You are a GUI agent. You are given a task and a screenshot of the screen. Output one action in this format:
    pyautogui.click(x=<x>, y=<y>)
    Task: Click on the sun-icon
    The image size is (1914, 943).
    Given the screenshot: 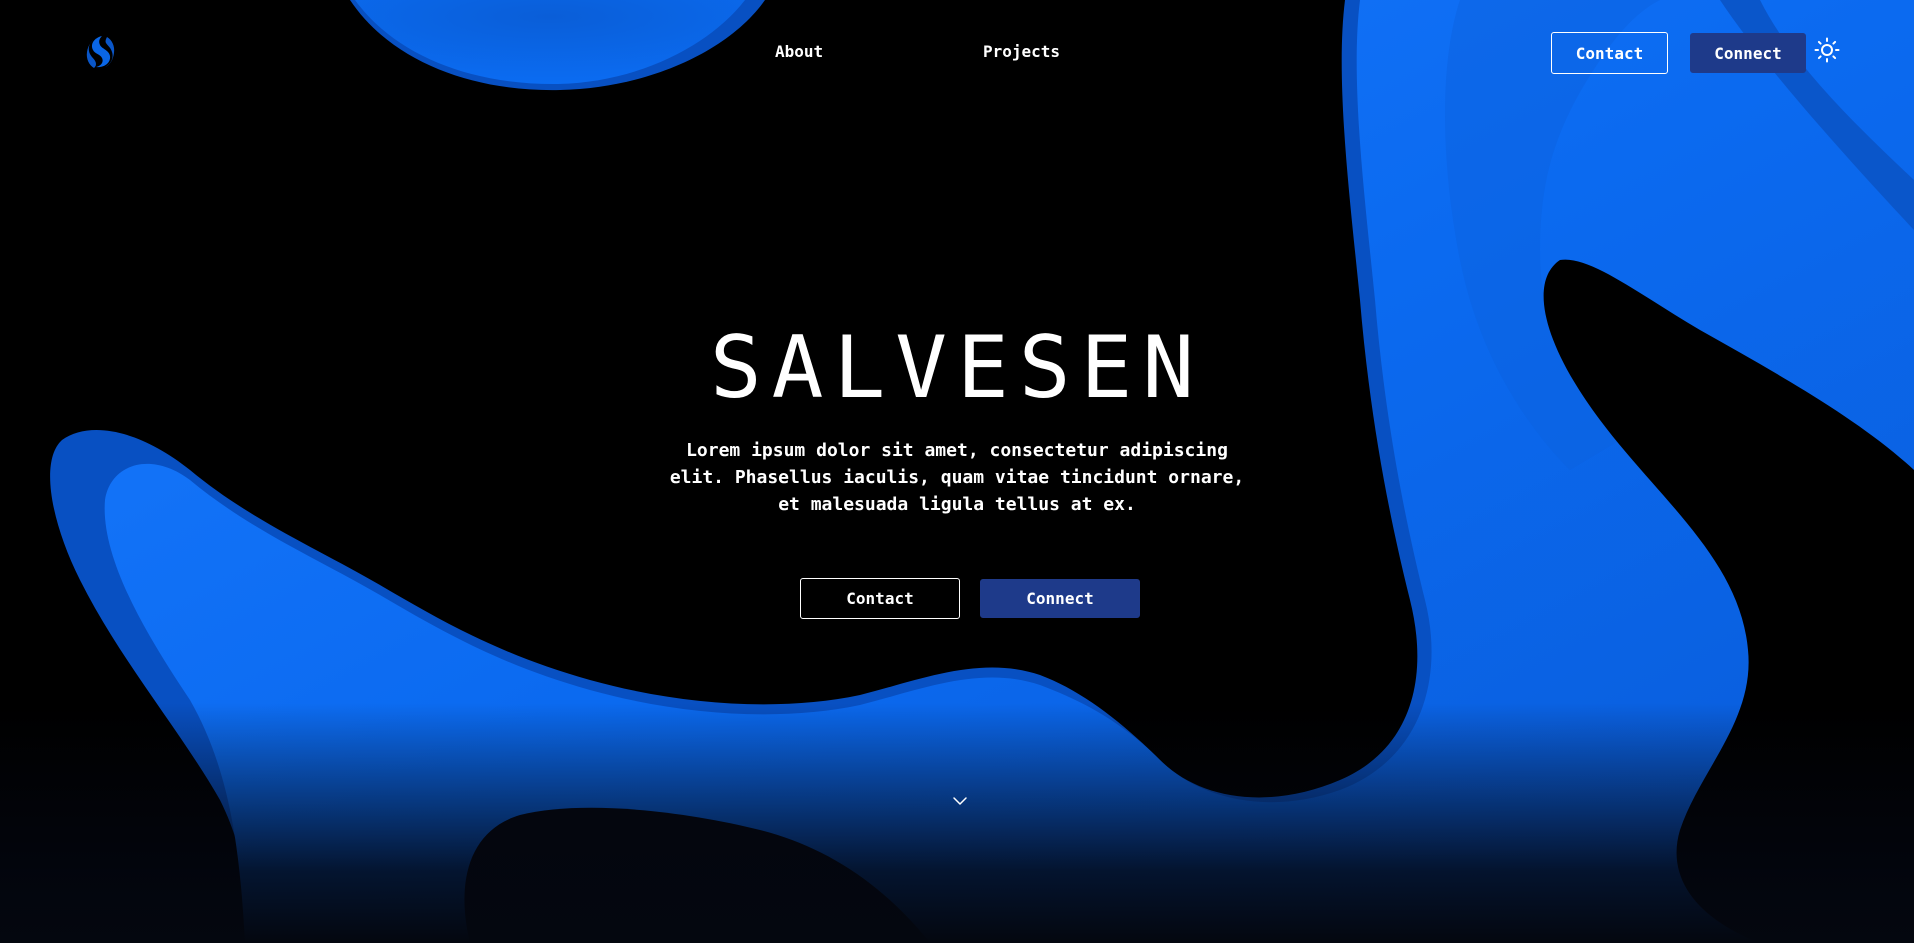 What is the action you would take?
    pyautogui.click(x=1827, y=50)
    